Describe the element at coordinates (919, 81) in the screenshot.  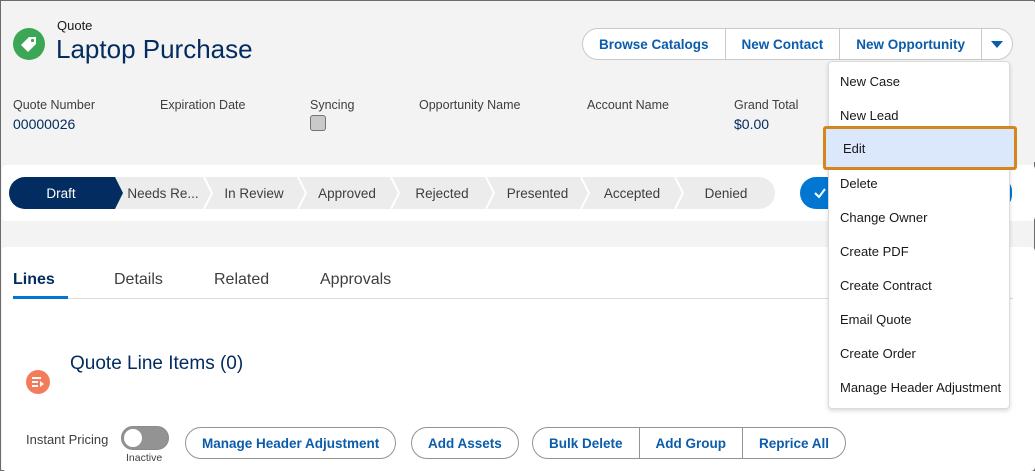
I see `menu-item-new-case: New Case` at that location.